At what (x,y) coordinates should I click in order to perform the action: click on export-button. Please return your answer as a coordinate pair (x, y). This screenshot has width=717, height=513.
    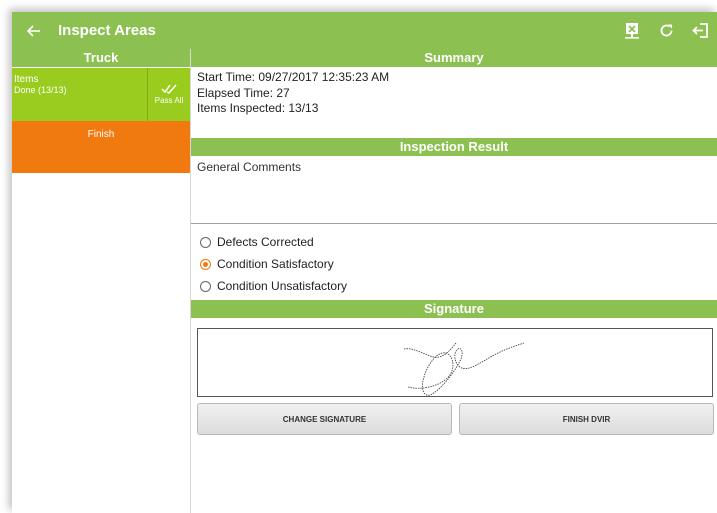
    Looking at the image, I should click on (632, 30).